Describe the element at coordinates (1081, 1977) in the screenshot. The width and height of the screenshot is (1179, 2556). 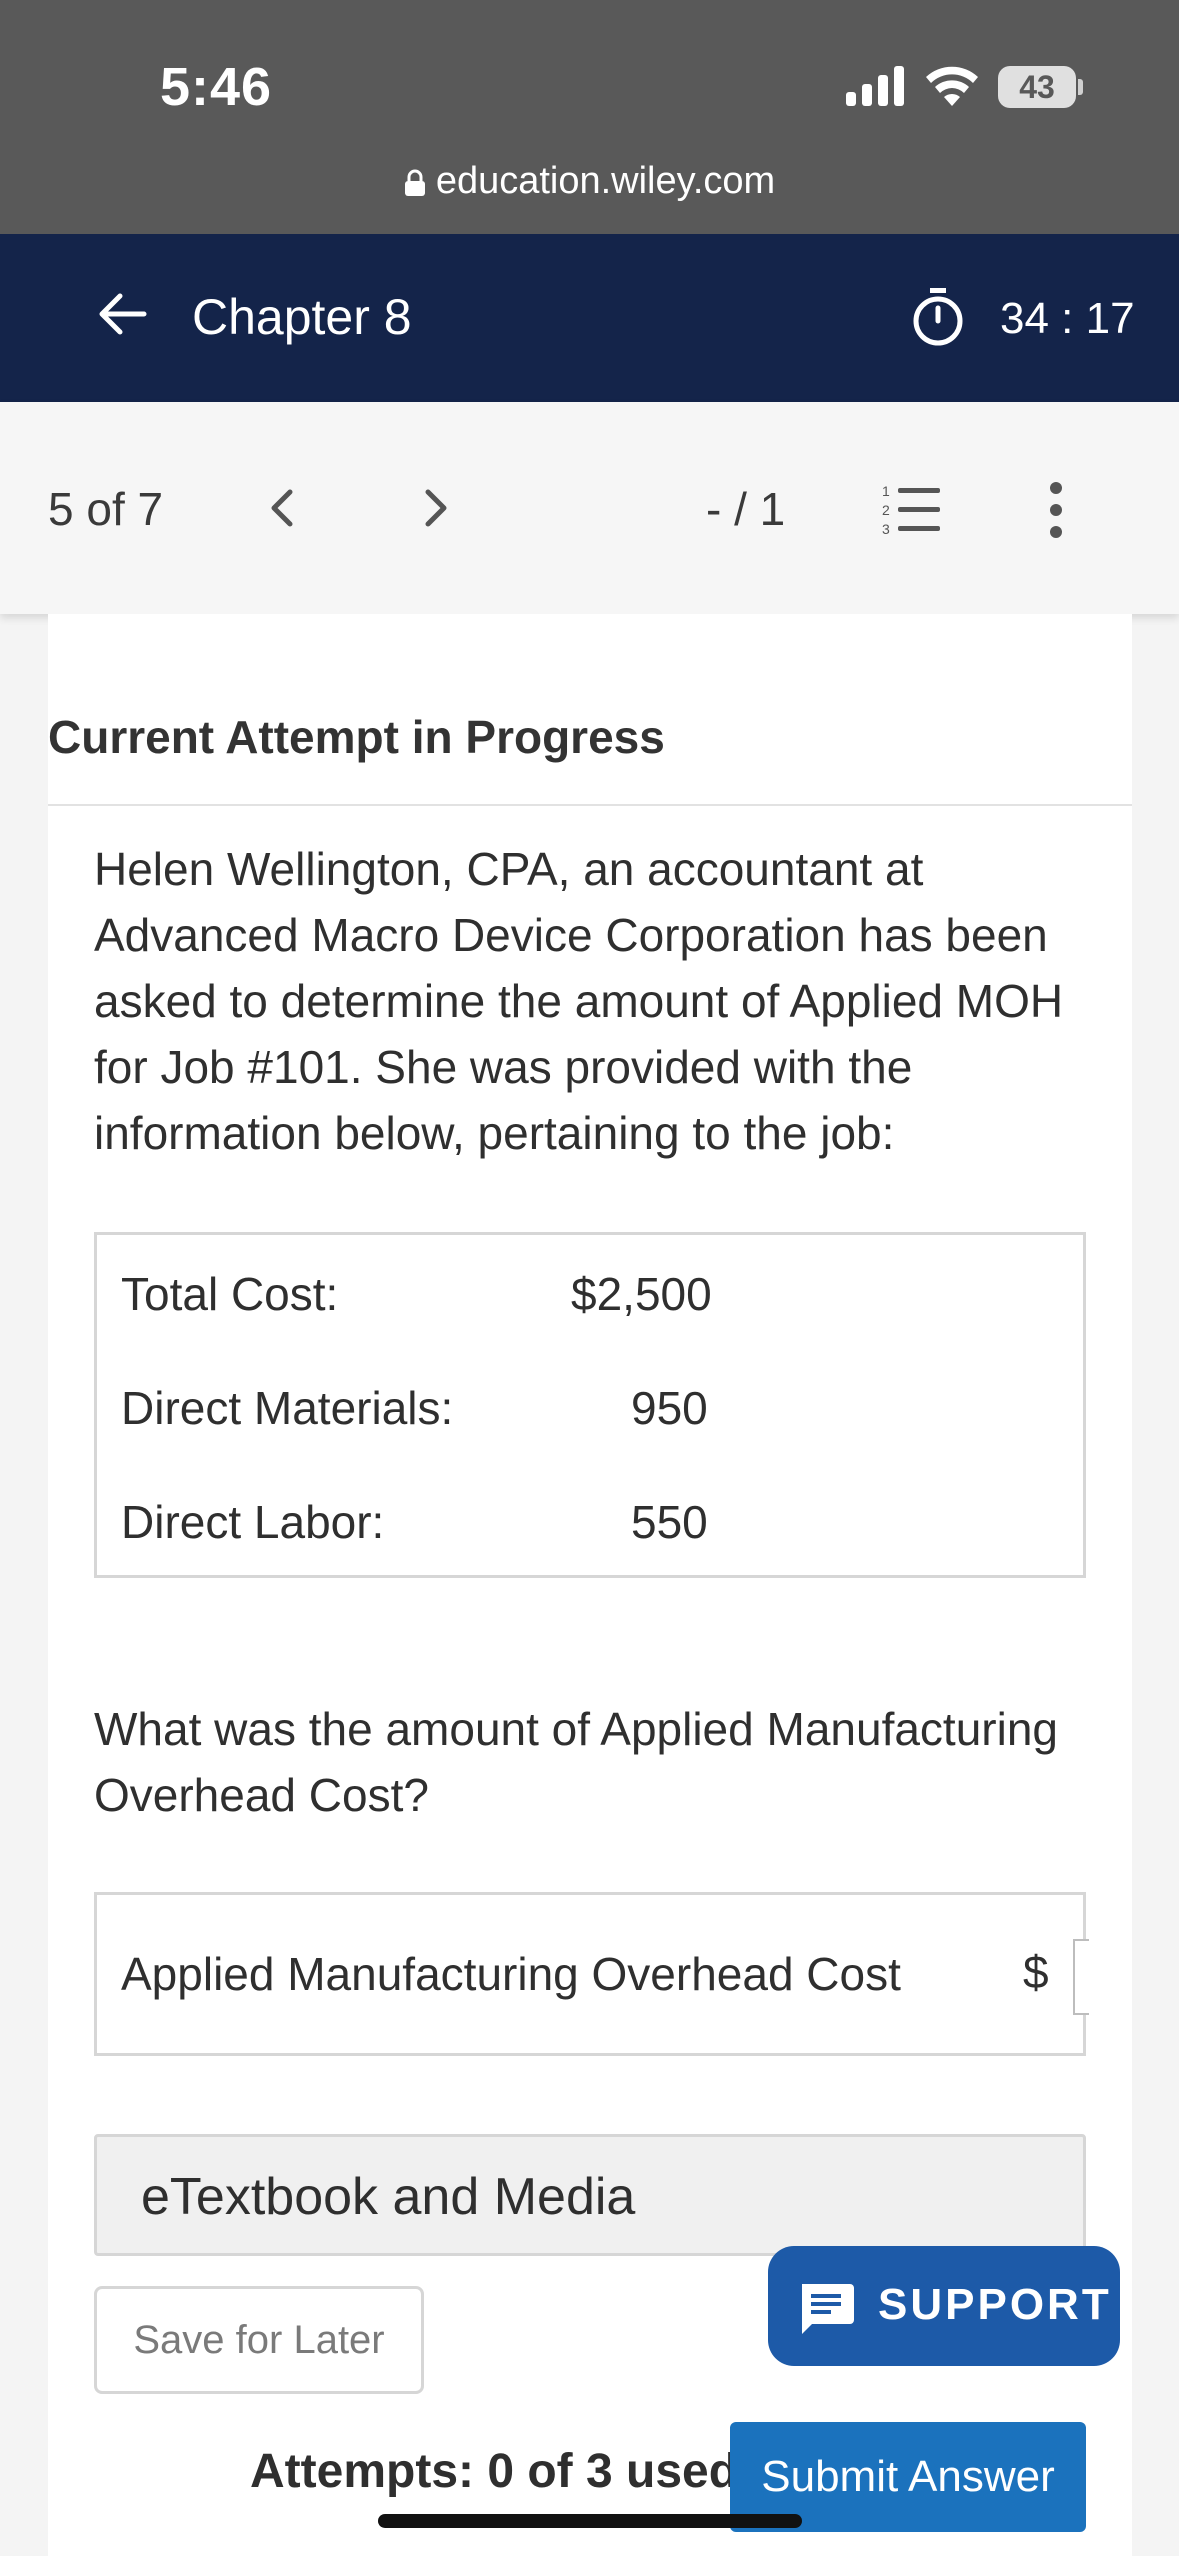
I see `answer-input` at that location.